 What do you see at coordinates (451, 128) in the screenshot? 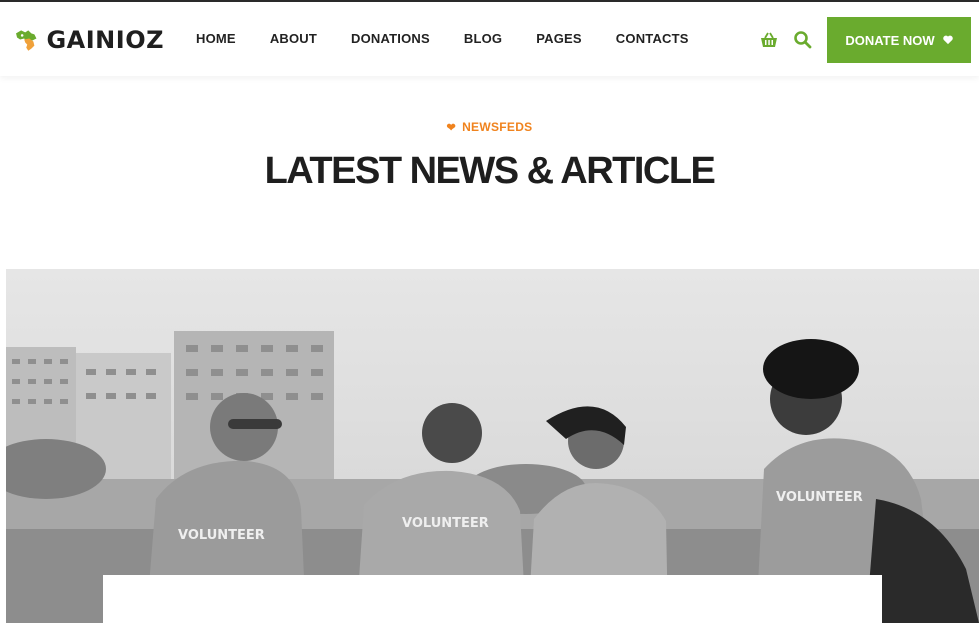
I see `heart-icon: ❤` at bounding box center [451, 128].